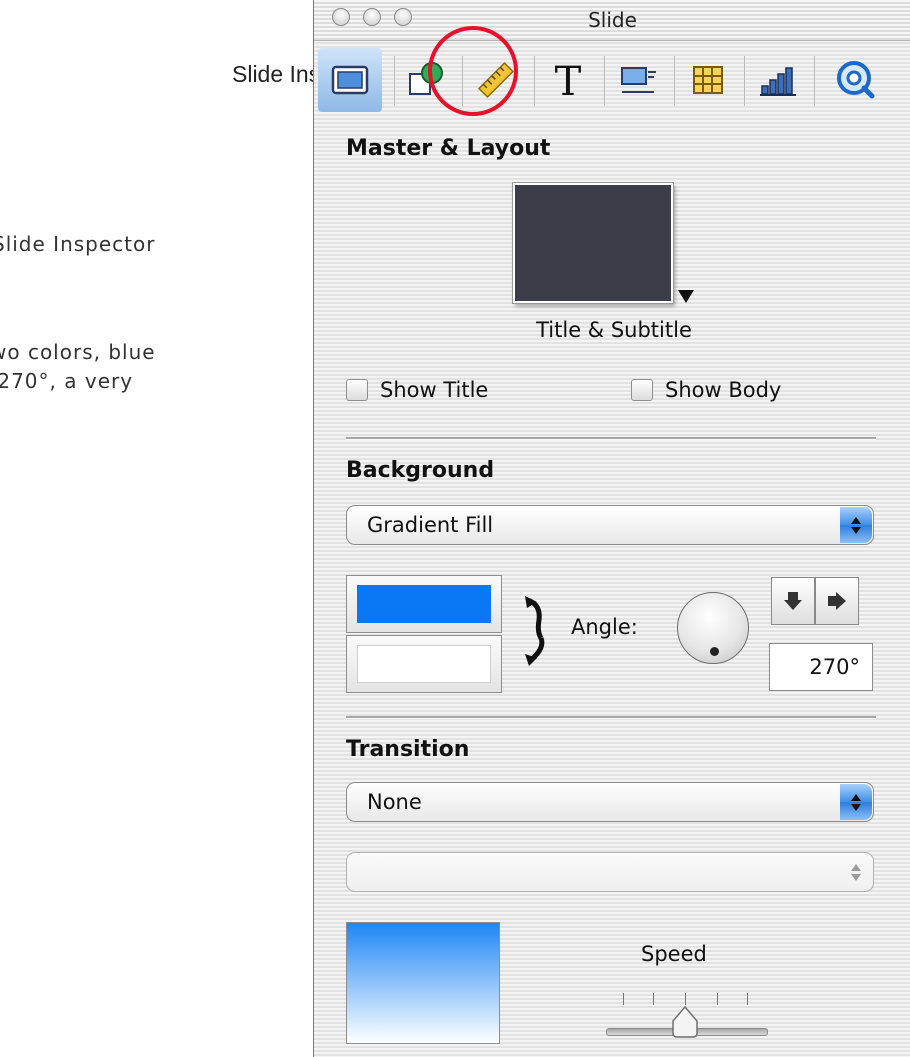  Describe the element at coordinates (357, 390) in the screenshot. I see `show-title-checkbox` at that location.